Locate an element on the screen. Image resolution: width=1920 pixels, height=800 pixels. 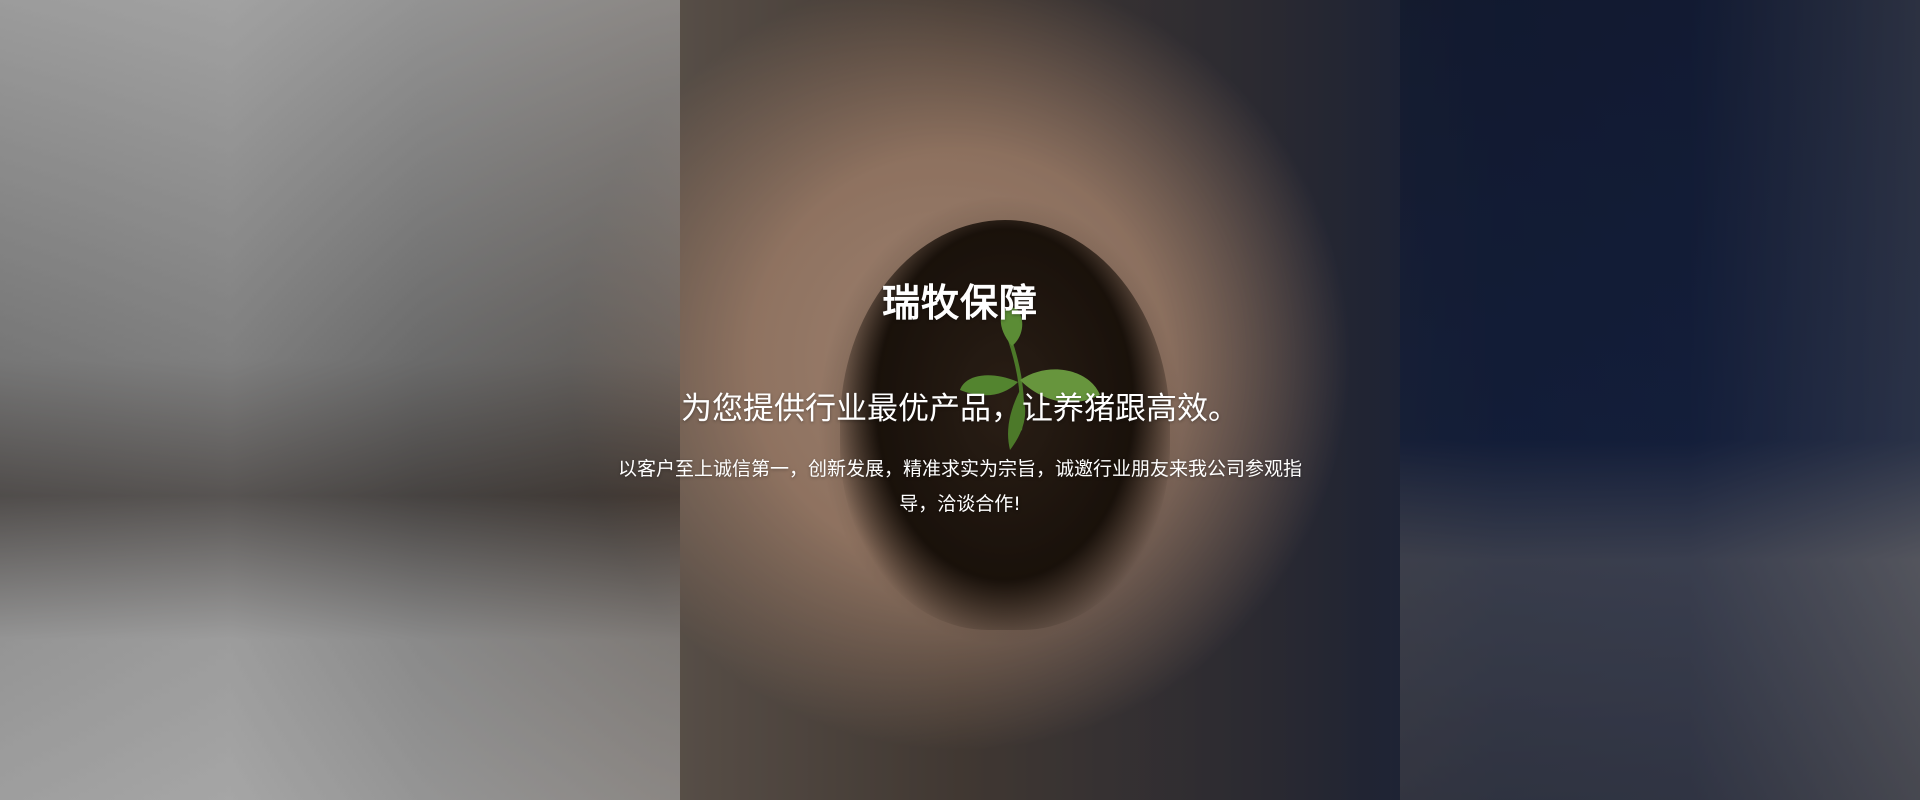
hero-title: 瑞牧保障 is located at coordinates (959, 303).